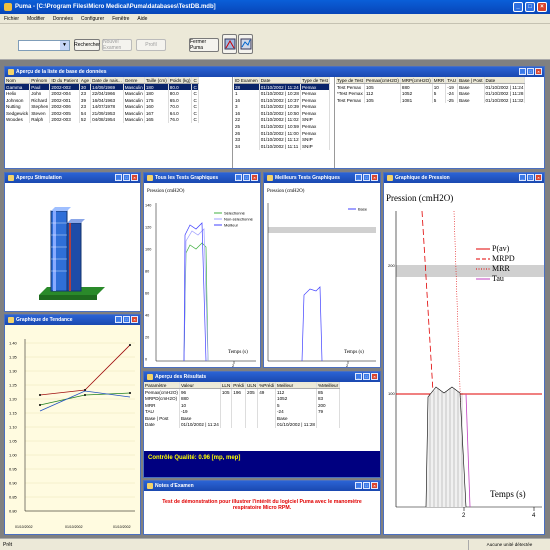 The image size is (550, 550). Describe the element at coordinates (36, 19) in the screenshot. I see `menu-modifier: Modifier` at that location.